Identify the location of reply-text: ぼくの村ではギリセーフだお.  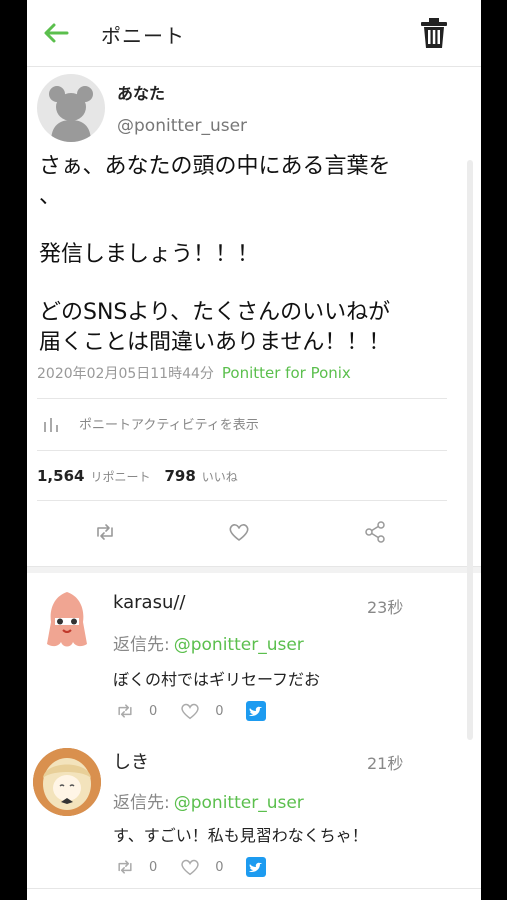
(217, 679).